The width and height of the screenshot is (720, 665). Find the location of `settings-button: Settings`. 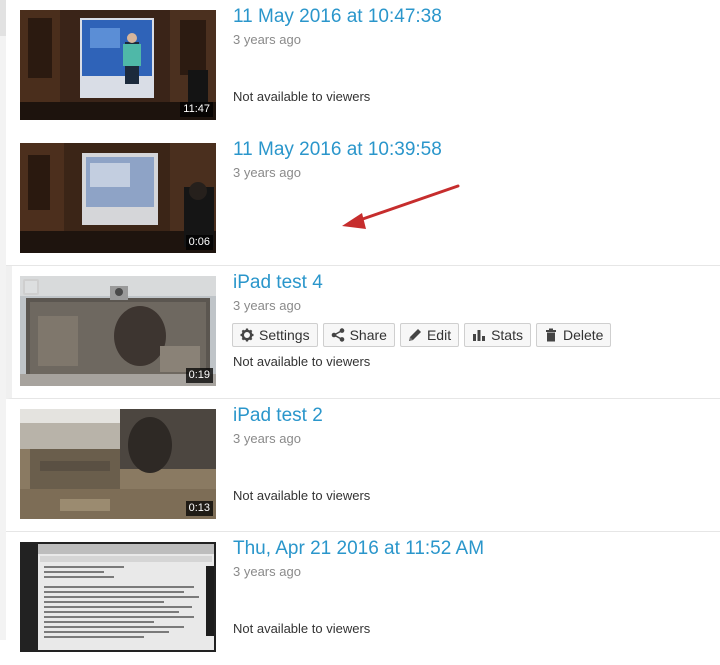

settings-button: Settings is located at coordinates (275, 335).